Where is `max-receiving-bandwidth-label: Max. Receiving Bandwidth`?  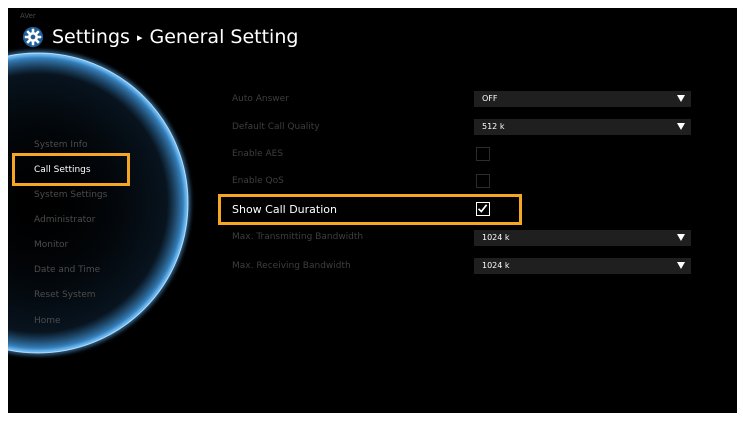 max-receiving-bandwidth-label: Max. Receiving Bandwidth is located at coordinates (291, 266).